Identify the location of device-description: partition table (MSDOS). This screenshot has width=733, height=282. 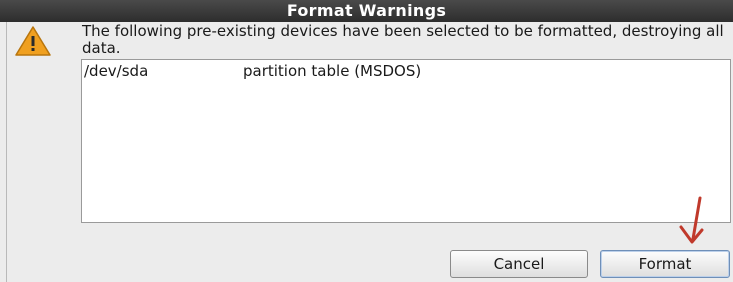
(332, 71).